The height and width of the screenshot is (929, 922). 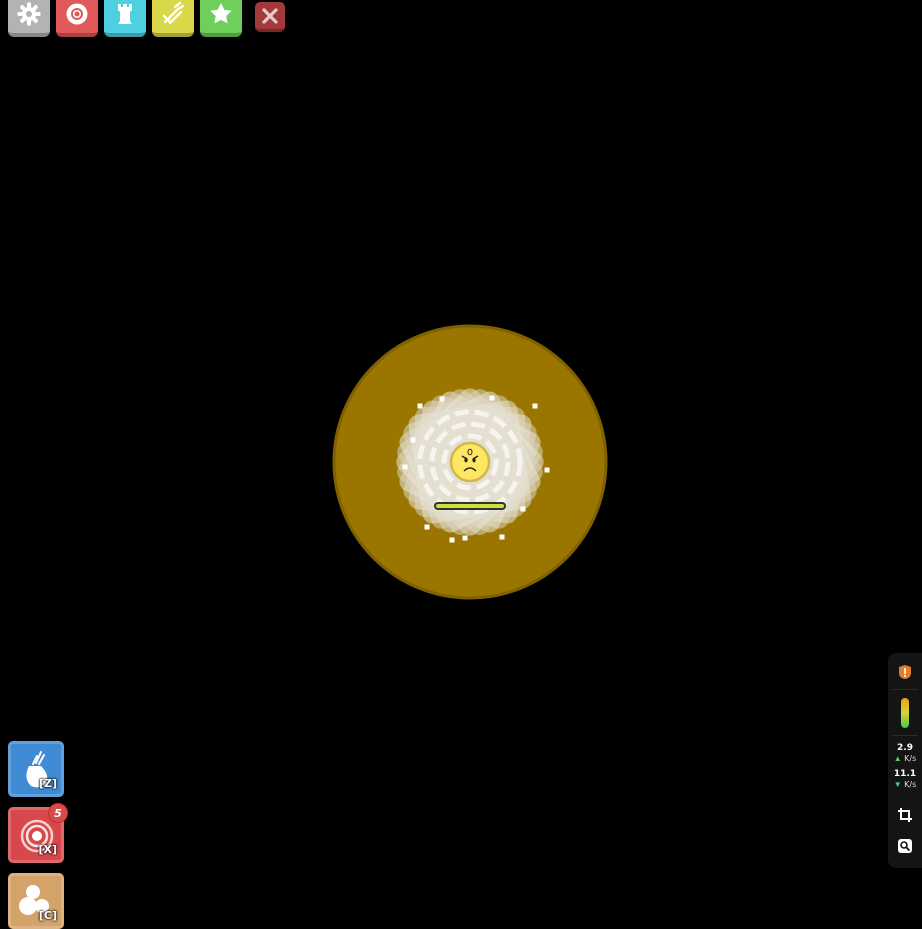 I want to click on player-health-bar, so click(x=470, y=506).